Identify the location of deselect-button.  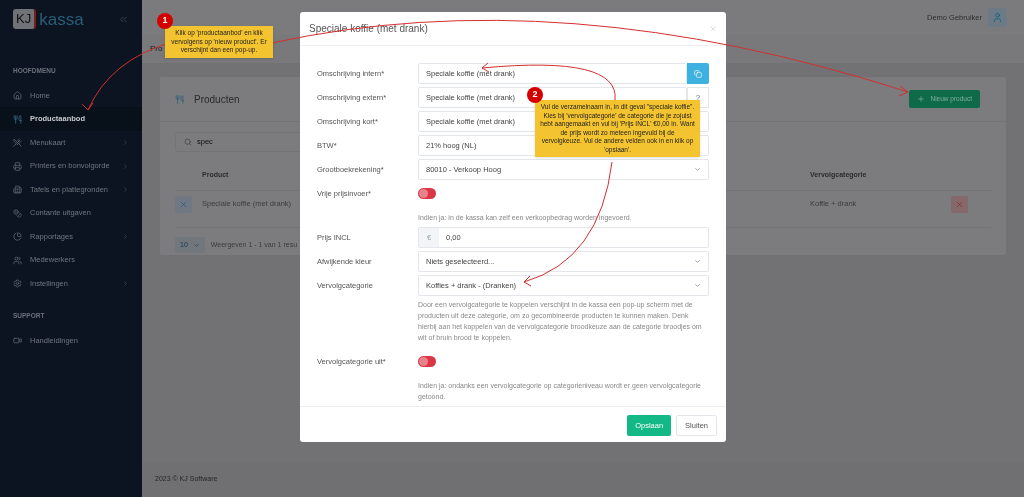
(183, 204).